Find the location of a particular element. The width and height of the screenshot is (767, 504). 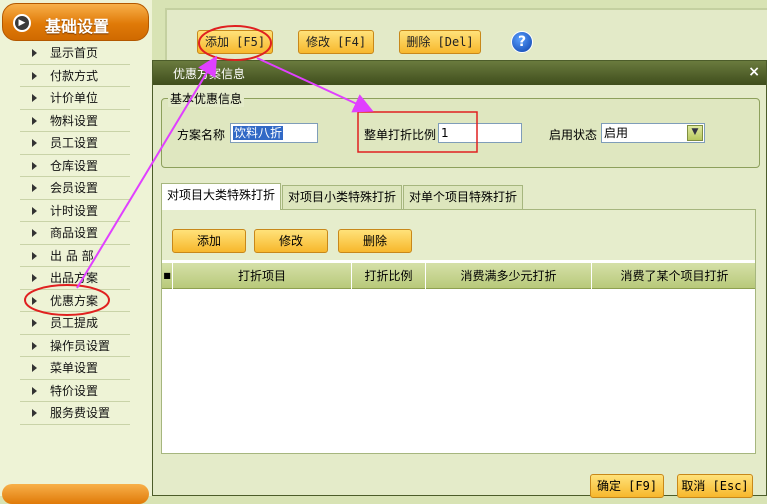

sidebar-item-special-price: 特价设置 is located at coordinates (75, 391).